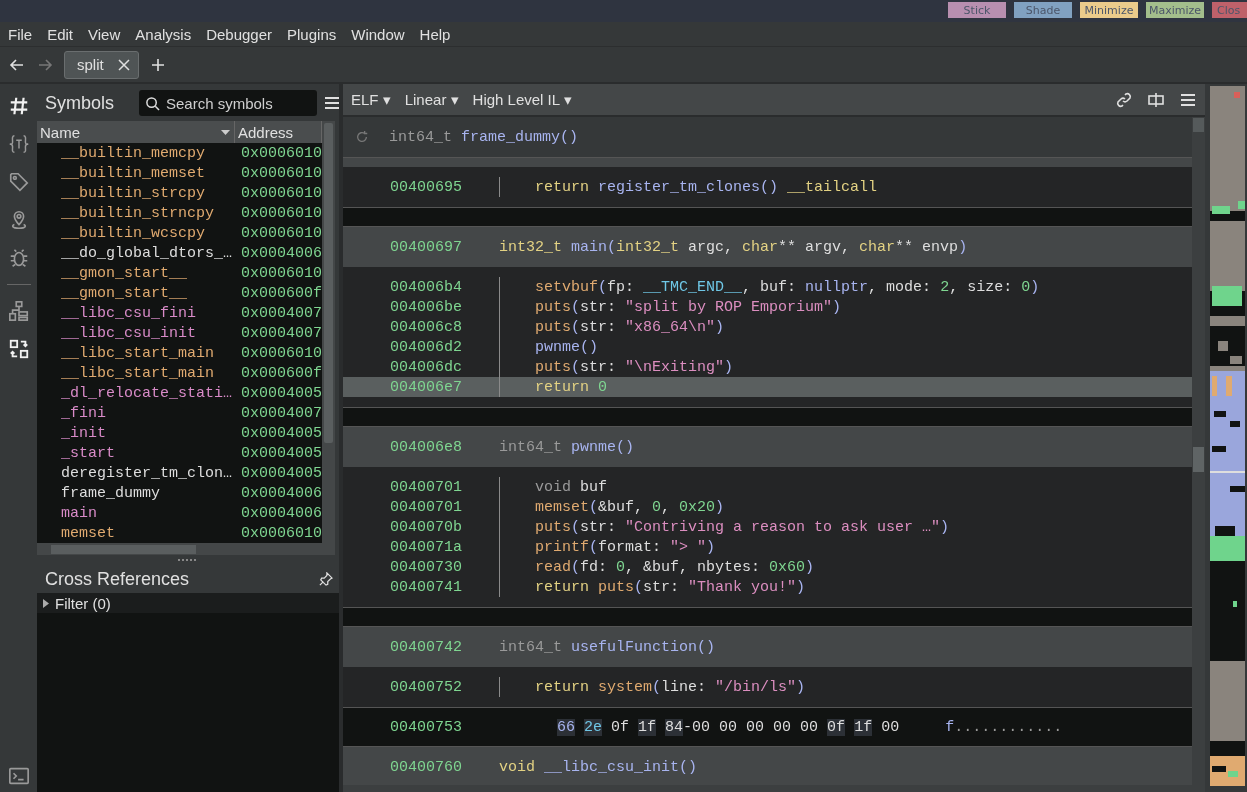 The height and width of the screenshot is (792, 1247). I want to click on menu-item: Plugins, so click(312, 34).